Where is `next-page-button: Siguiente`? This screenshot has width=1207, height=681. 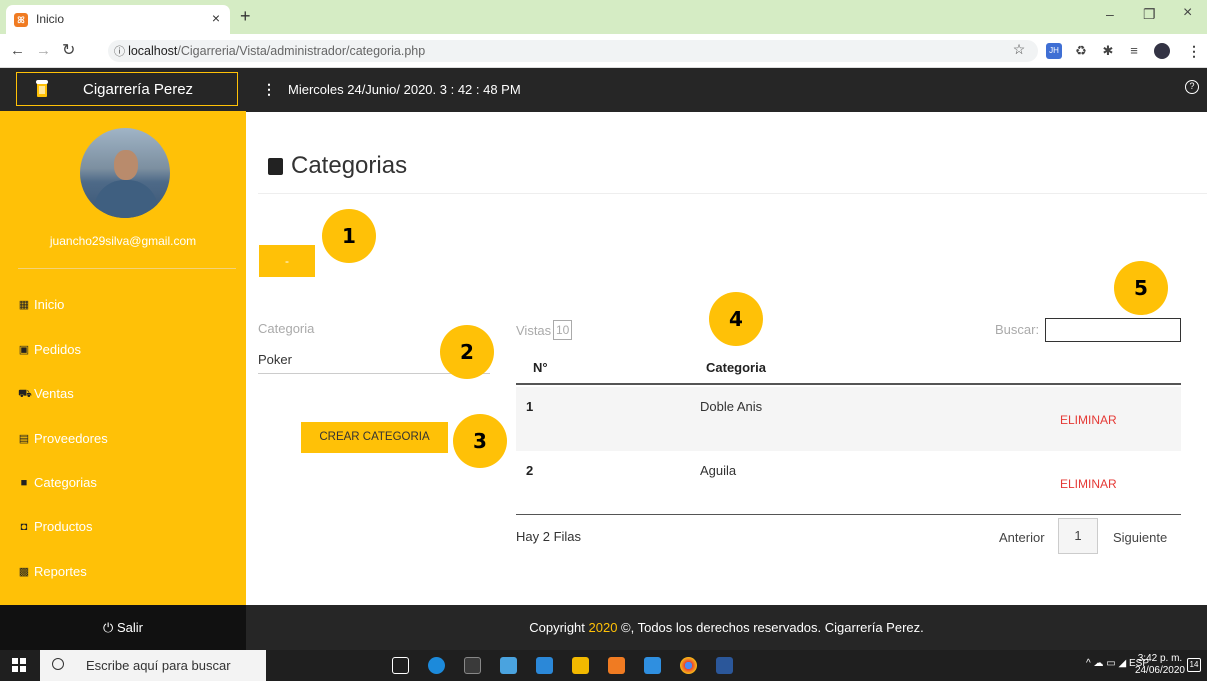 next-page-button: Siguiente is located at coordinates (1140, 537).